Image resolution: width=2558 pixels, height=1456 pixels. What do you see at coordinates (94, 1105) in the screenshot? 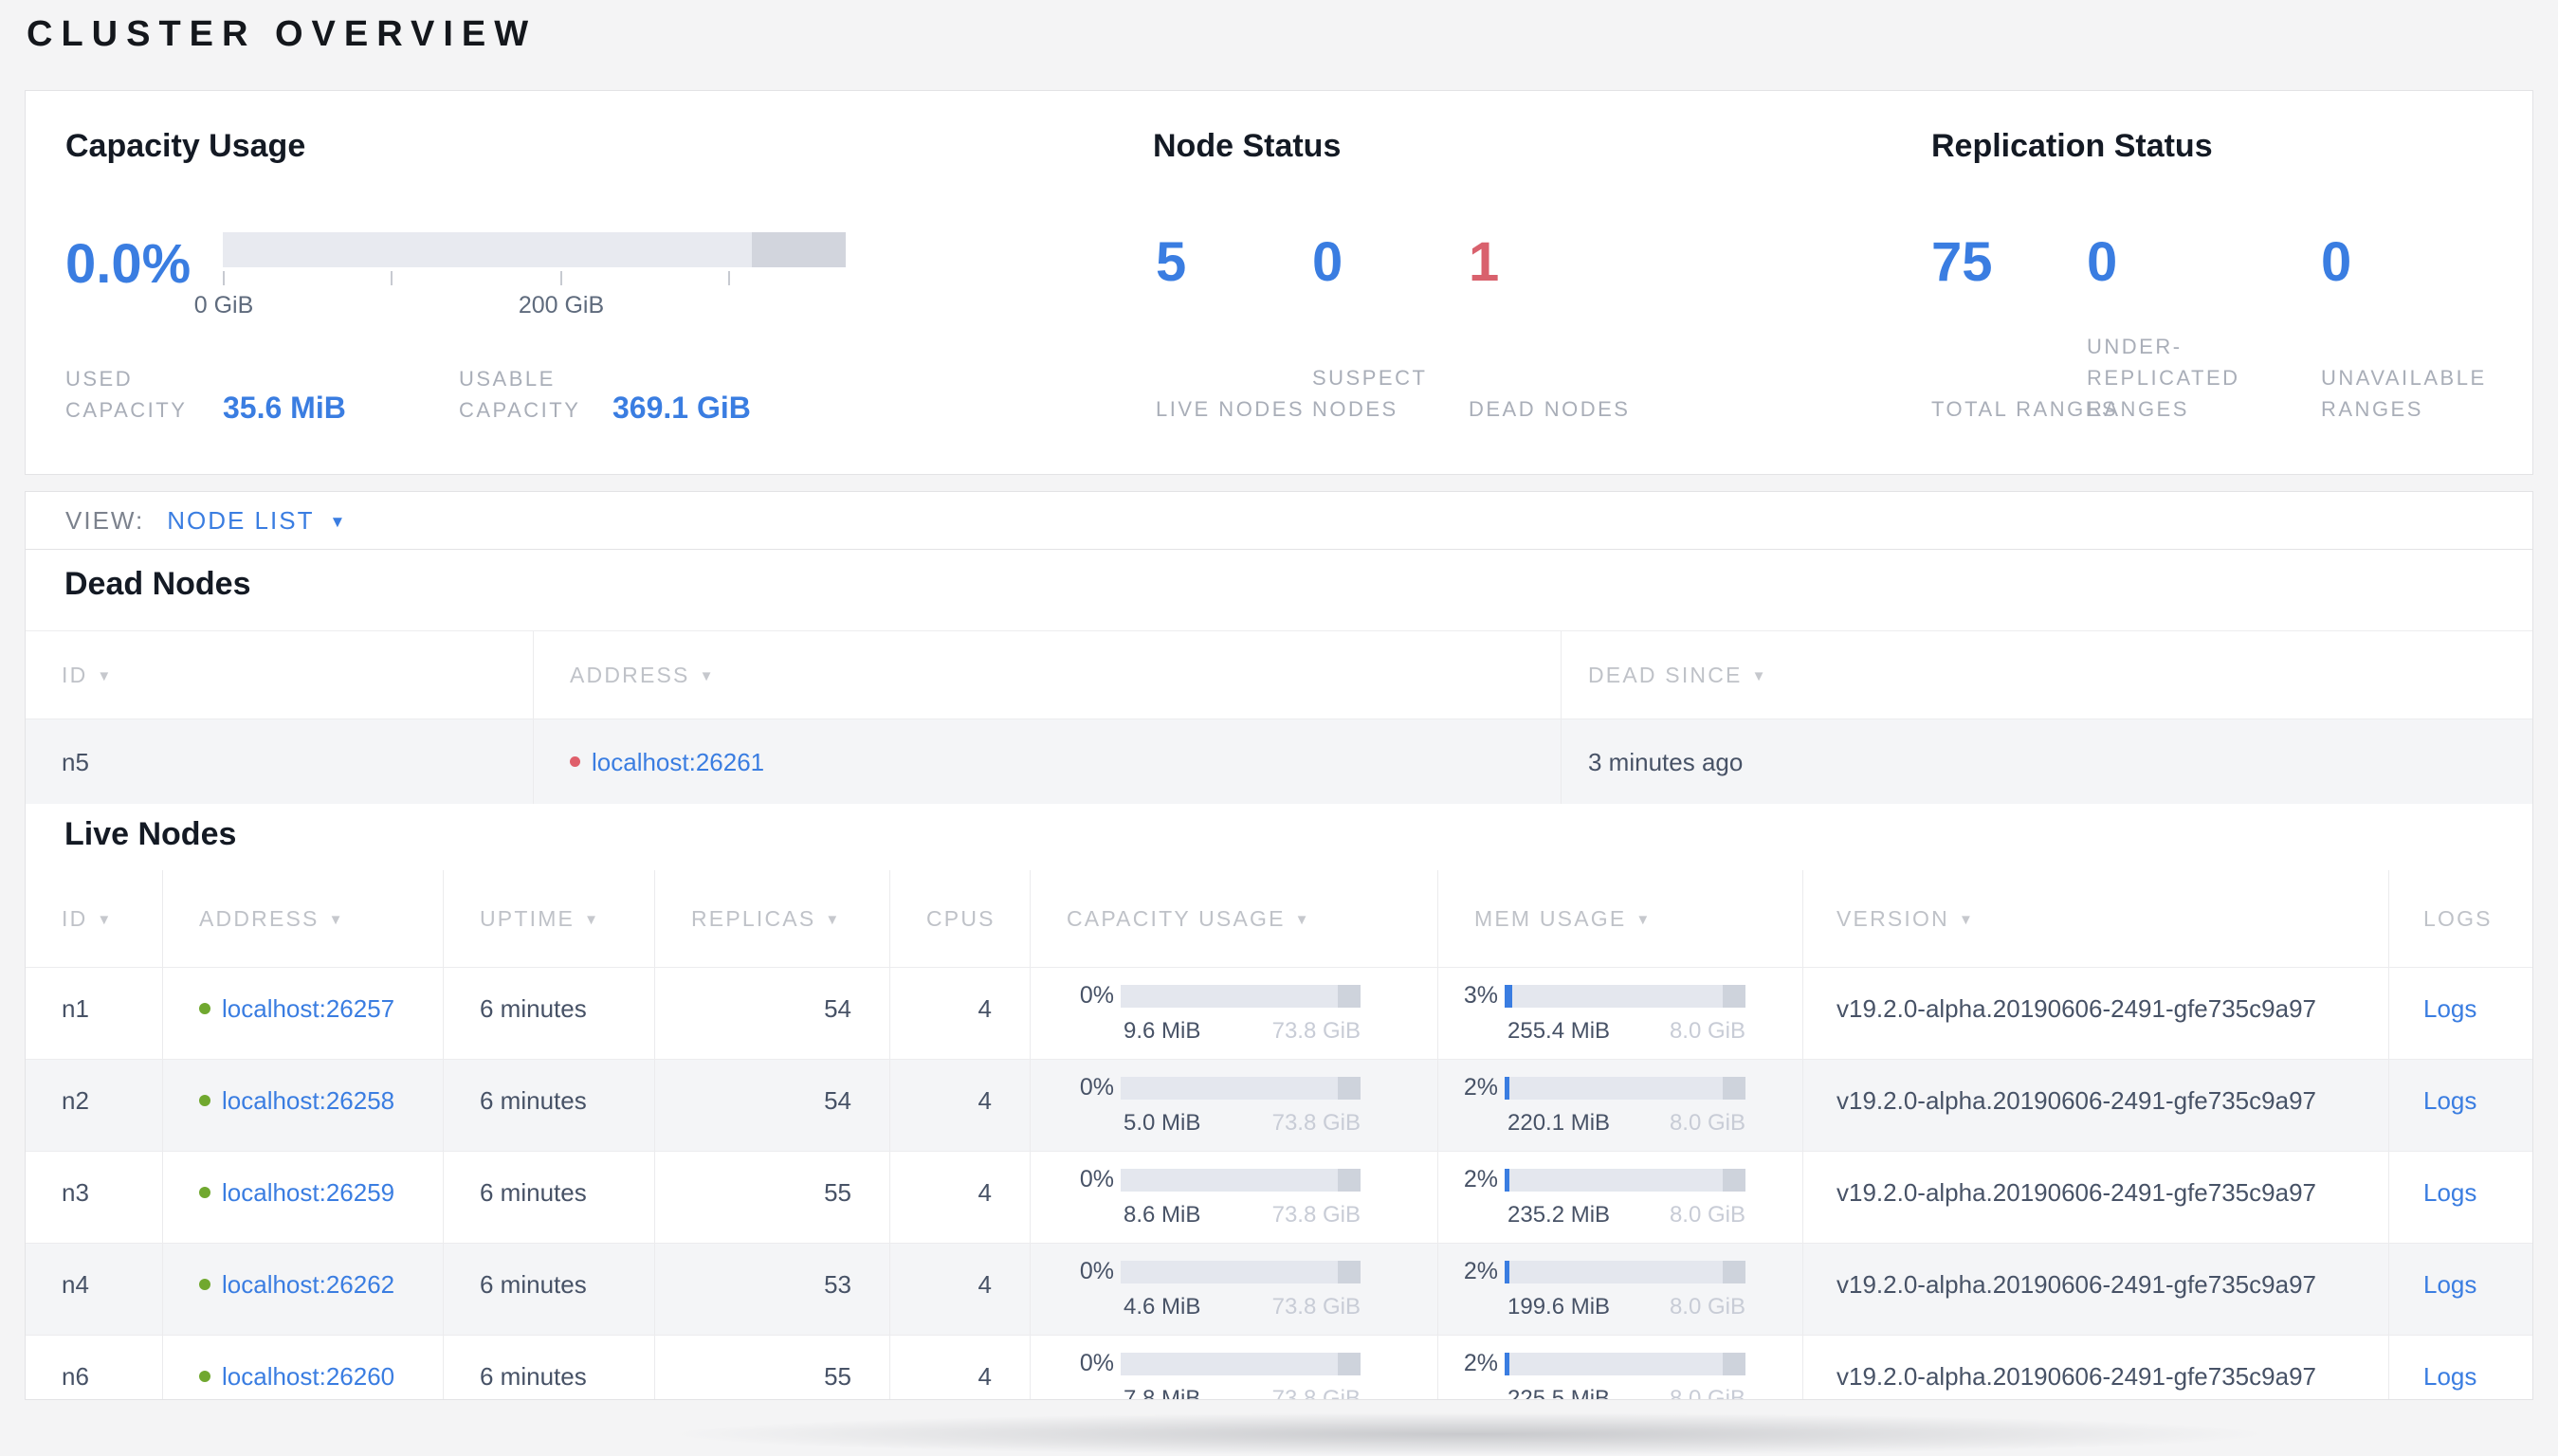
I see `node-id-cell: n2` at bounding box center [94, 1105].